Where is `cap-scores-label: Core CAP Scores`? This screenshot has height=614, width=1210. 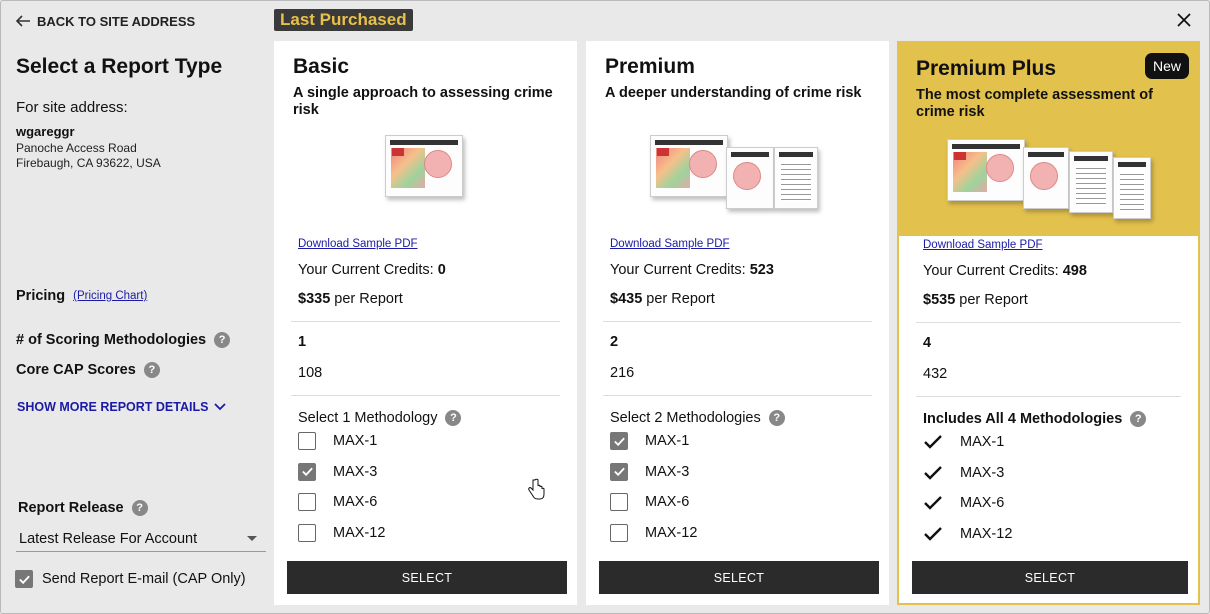
cap-scores-label: Core CAP Scores is located at coordinates (76, 370).